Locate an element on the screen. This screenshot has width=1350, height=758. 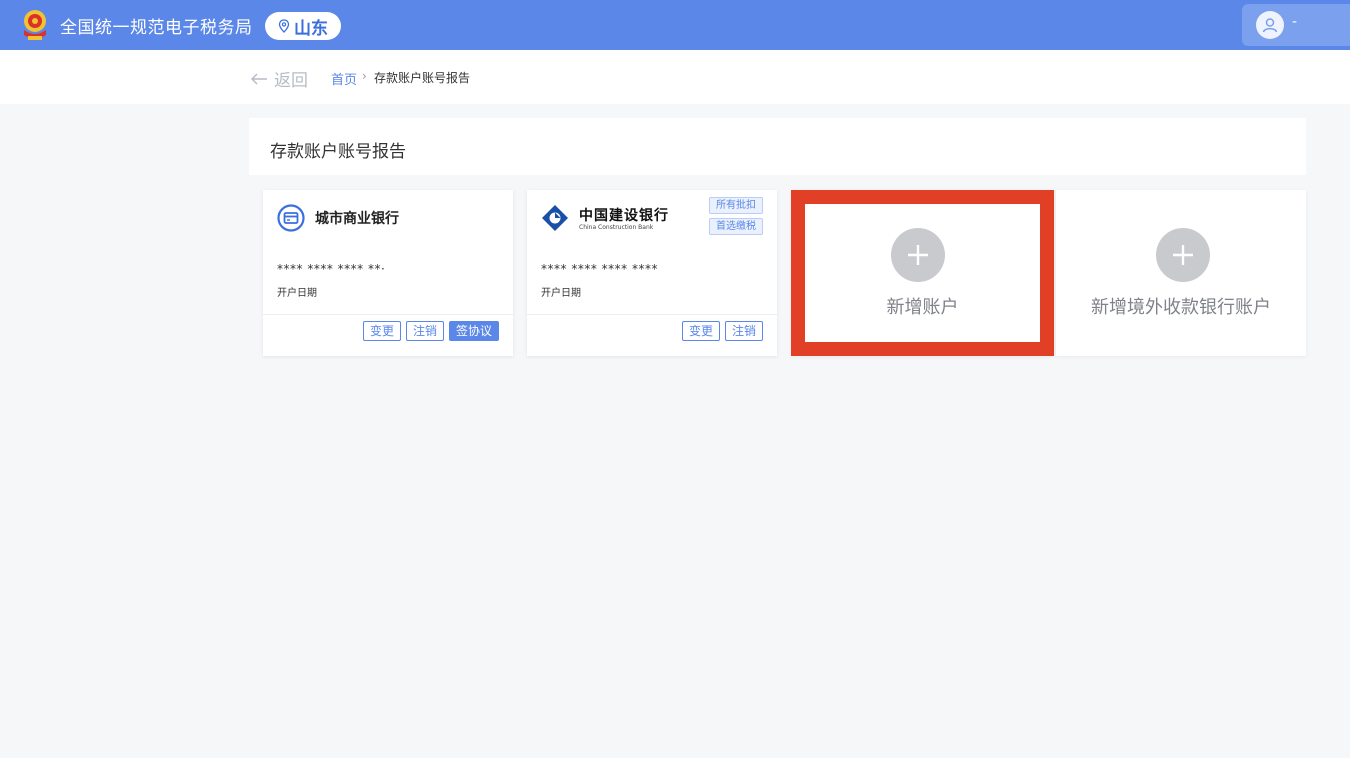
user-menu: - is located at coordinates (1296, 25).